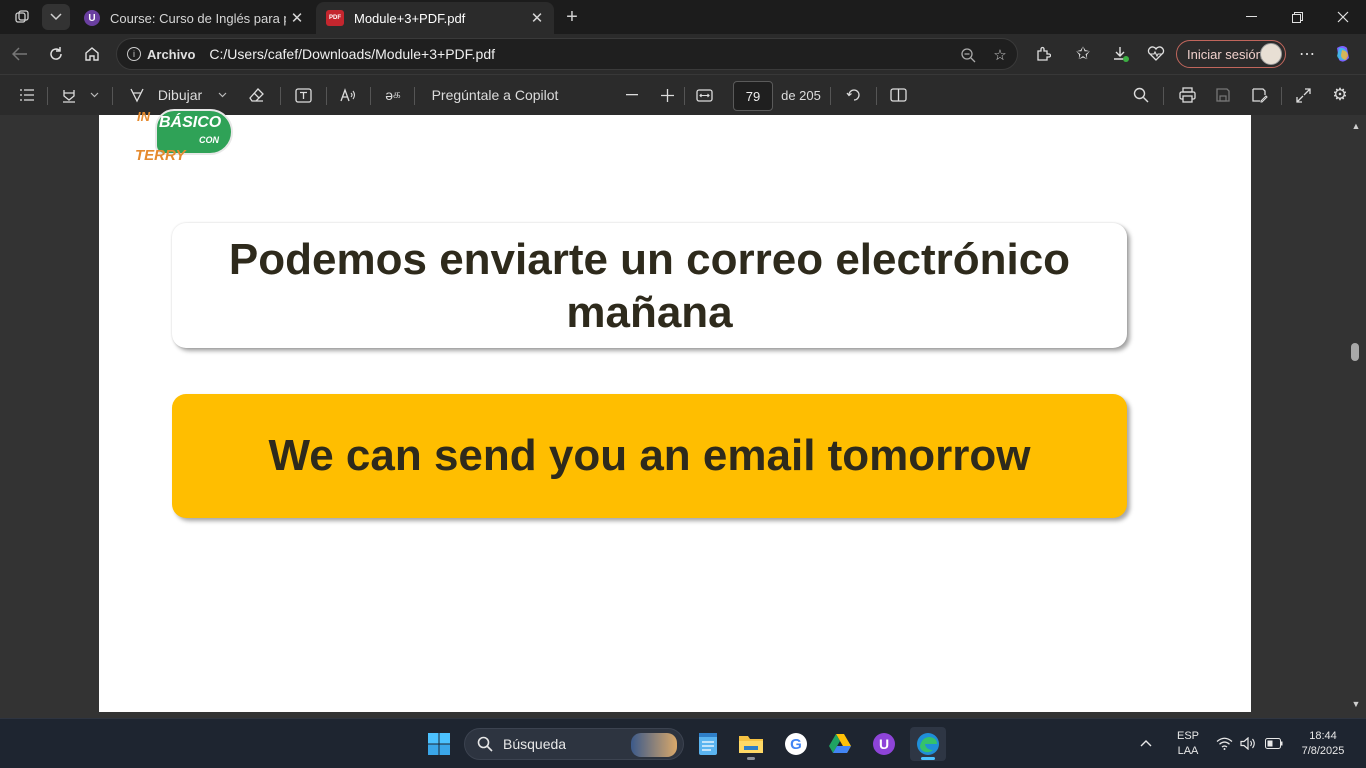 This screenshot has height=768, width=1366. What do you see at coordinates (1355, 352) in the screenshot?
I see `scrollbar-thumb` at bounding box center [1355, 352].